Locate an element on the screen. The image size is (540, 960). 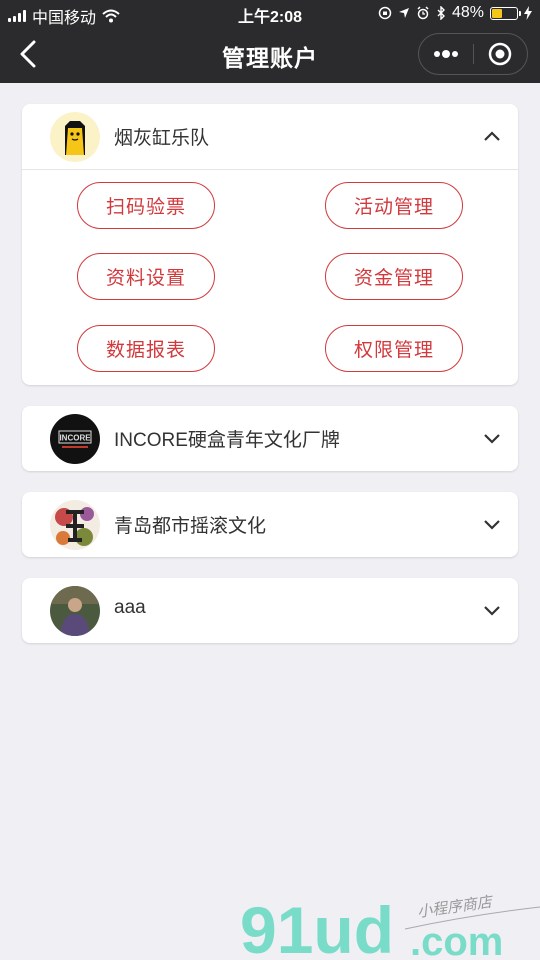
mini-program-capsule is located at coordinates (473, 54).